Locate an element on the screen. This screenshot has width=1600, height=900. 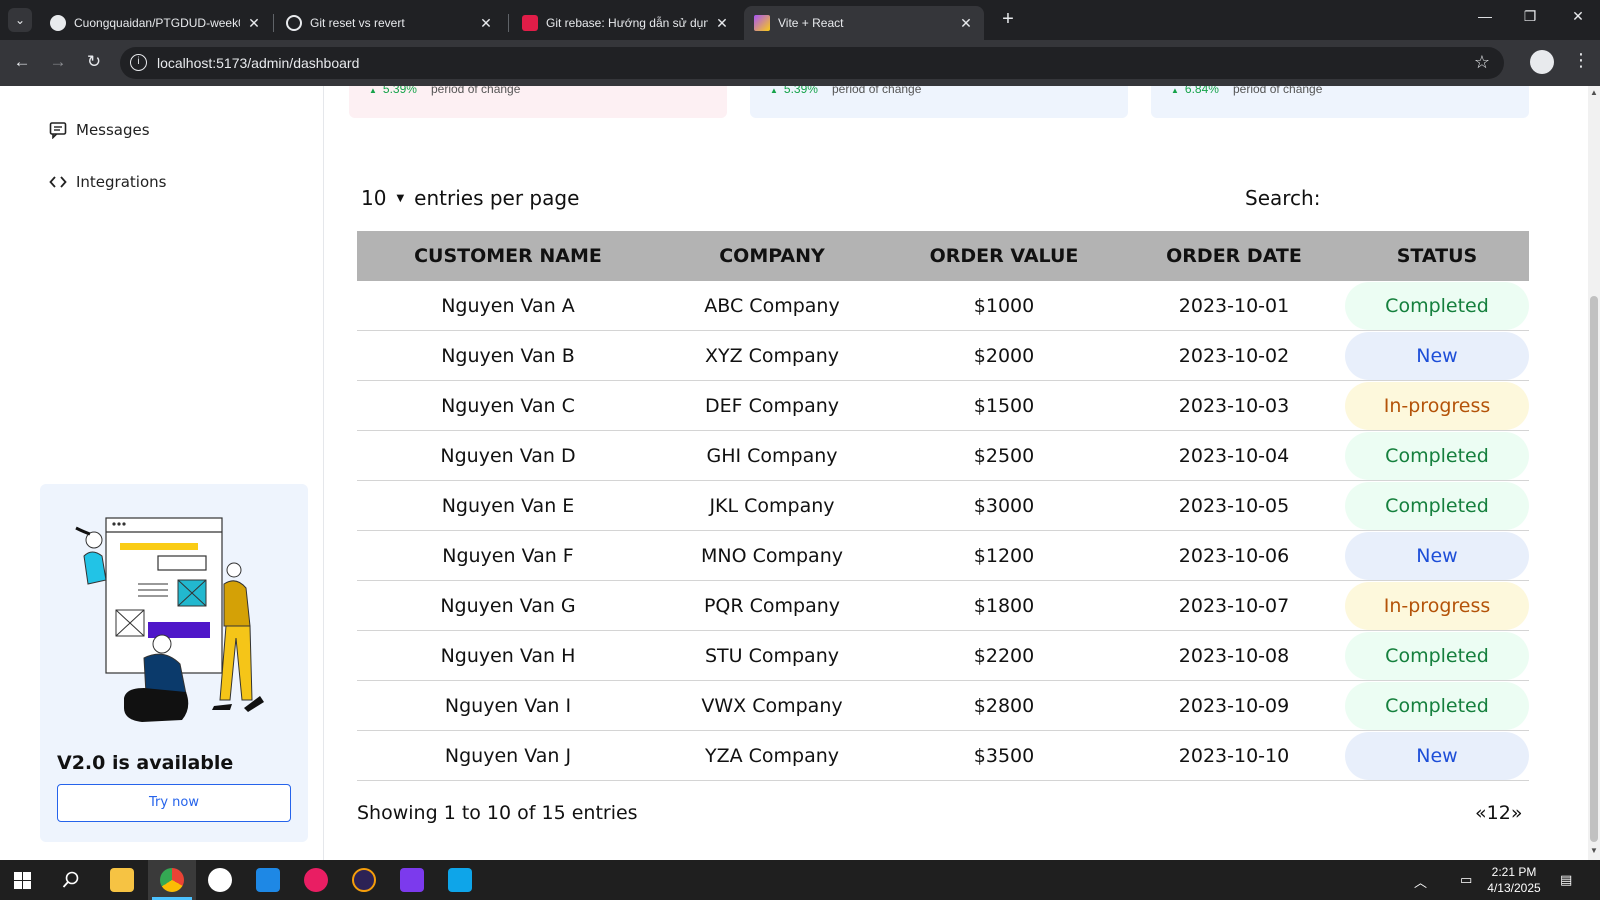
tab-search-chevron-icon: ⌄ is located at coordinates (20, 20).